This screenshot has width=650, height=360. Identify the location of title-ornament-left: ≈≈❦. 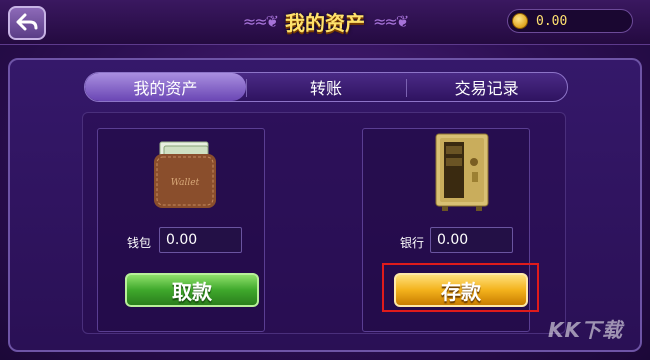
(260, 21).